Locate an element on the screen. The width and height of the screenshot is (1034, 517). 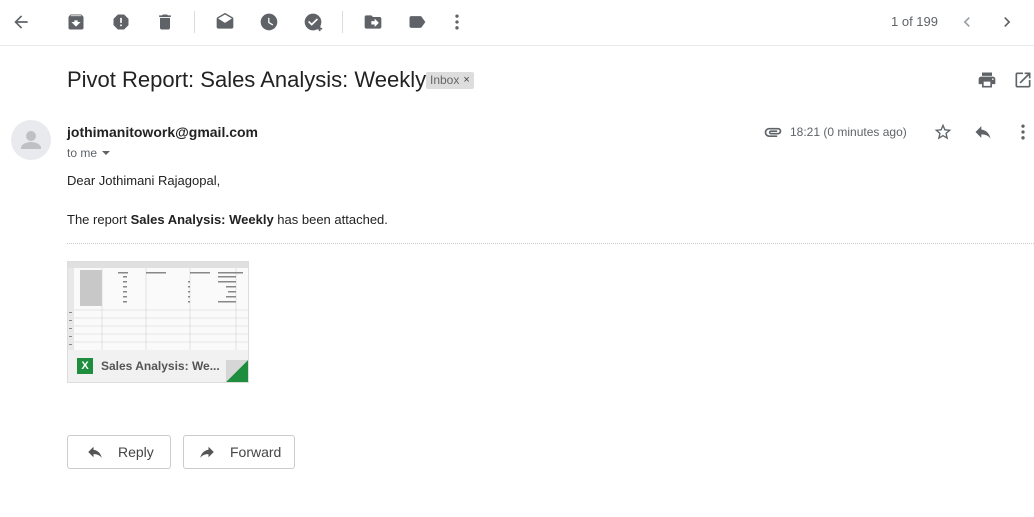
email-greeting: Dear Jothimani Rajagopal, is located at coordinates (144, 180).